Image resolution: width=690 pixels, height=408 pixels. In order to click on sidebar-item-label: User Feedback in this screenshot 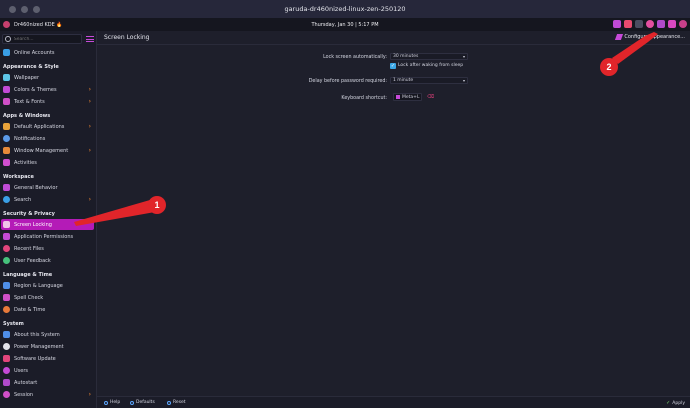, I will do `click(32, 260)`.